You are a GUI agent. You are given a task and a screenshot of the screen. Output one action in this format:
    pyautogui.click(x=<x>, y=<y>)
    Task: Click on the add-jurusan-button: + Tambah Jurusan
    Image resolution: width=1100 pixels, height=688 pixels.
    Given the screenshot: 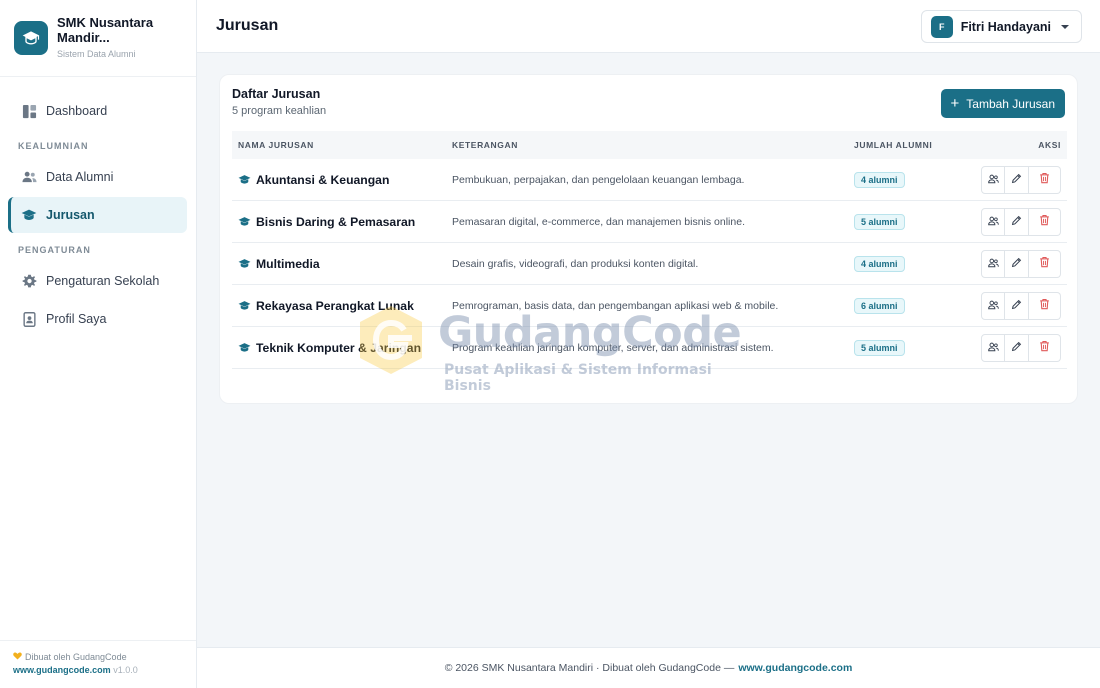 What is the action you would take?
    pyautogui.click(x=1002, y=103)
    